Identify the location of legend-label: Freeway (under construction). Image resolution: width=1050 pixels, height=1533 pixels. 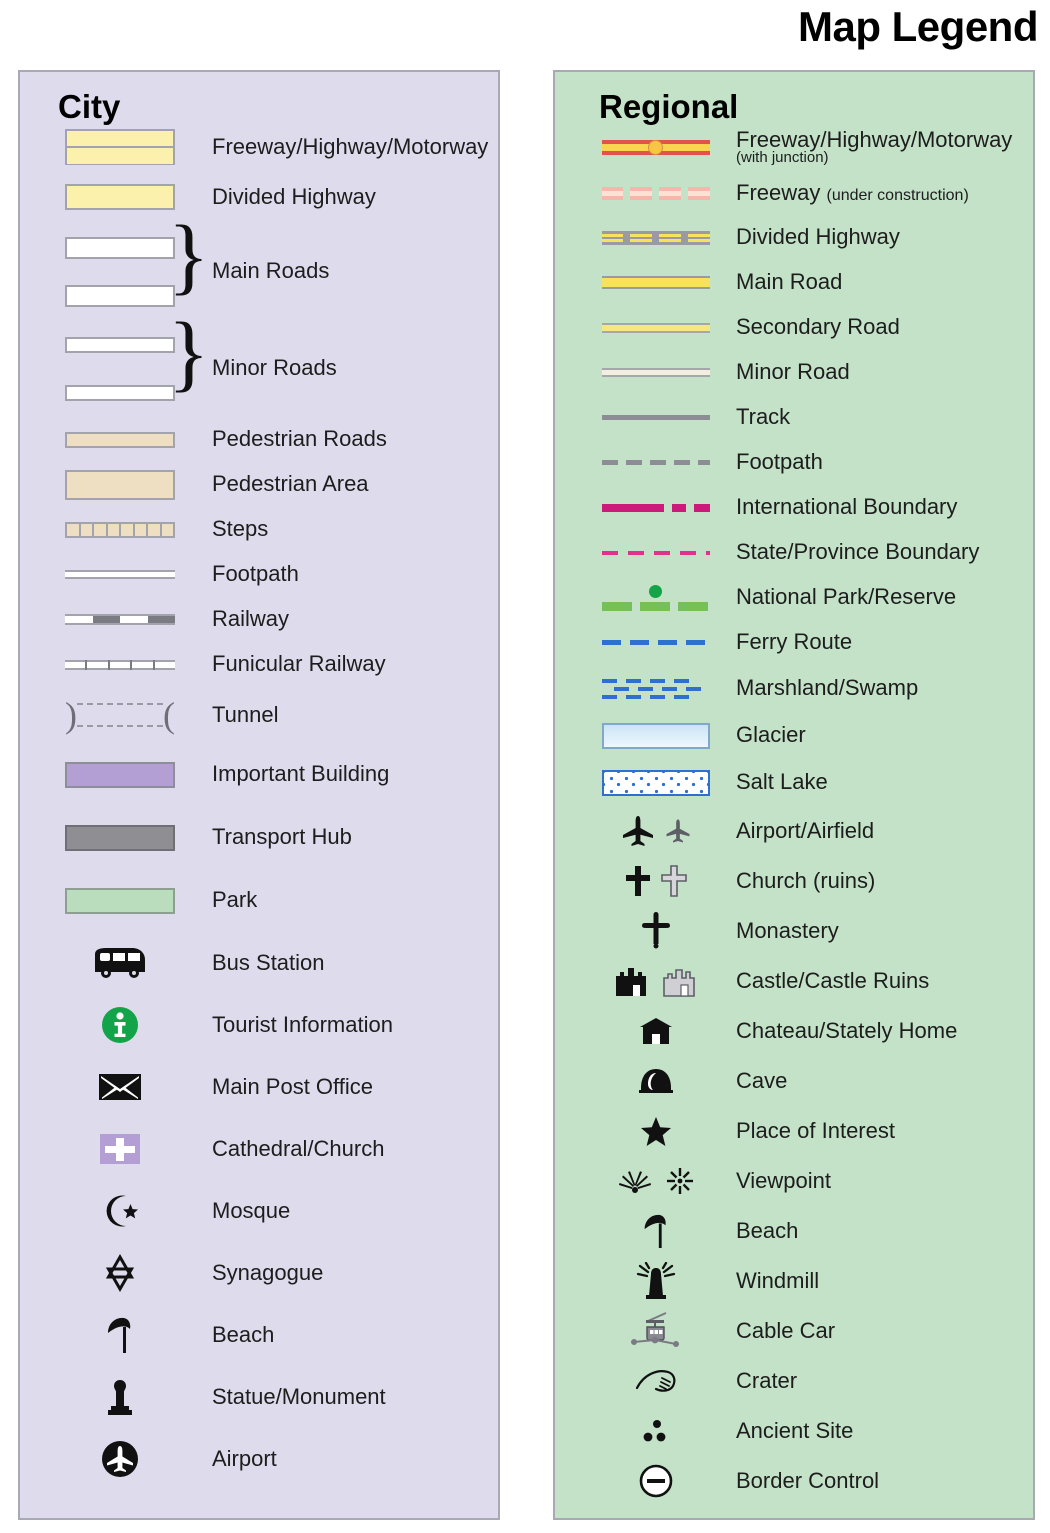
(852, 192).